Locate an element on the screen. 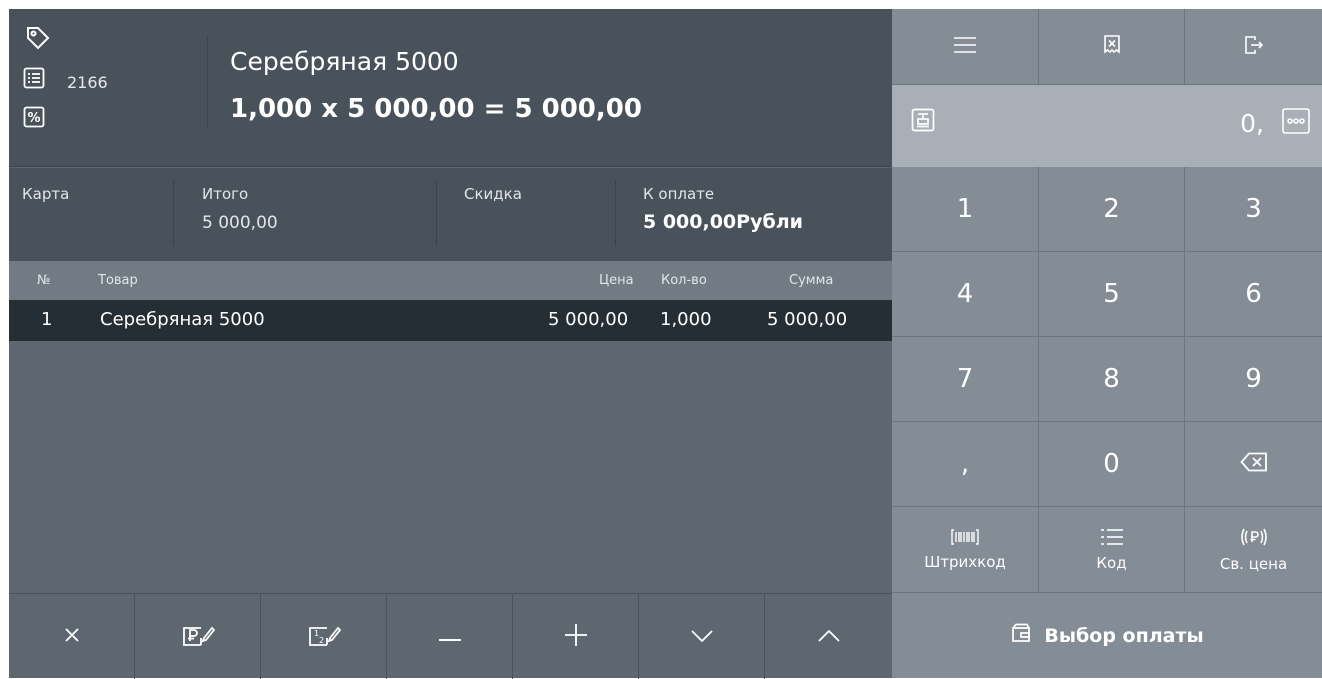 The height and width of the screenshot is (679, 1322). action-toolbar: 1 2 is located at coordinates (450, 636).